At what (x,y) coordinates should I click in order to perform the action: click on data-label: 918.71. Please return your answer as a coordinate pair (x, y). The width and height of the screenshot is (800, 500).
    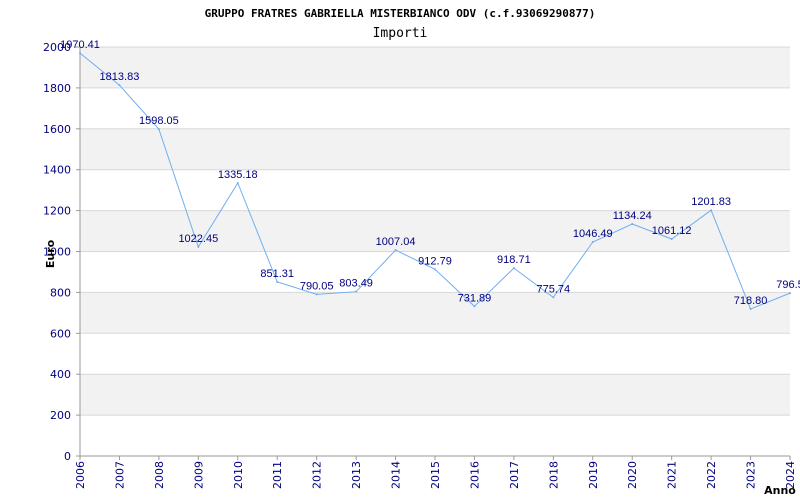
    Looking at the image, I should click on (514, 260).